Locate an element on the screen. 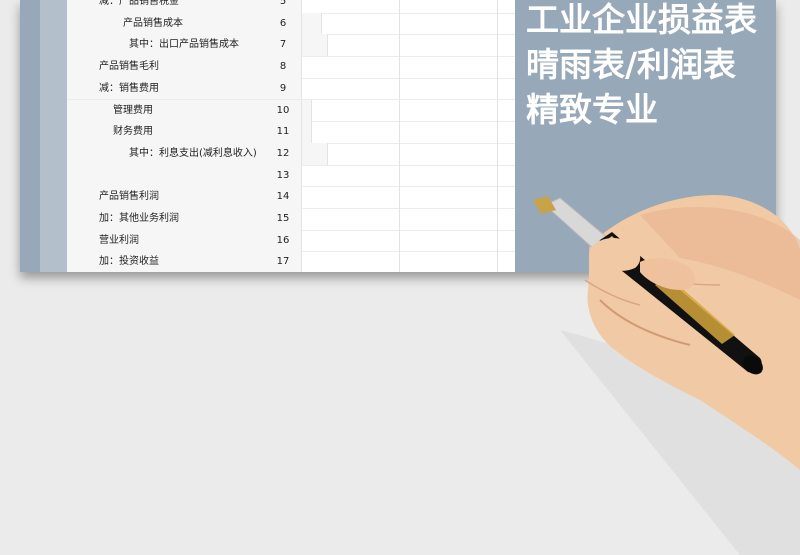 The width and height of the screenshot is (800, 555). table-row: 财务费用 11 is located at coordinates (291, 132).